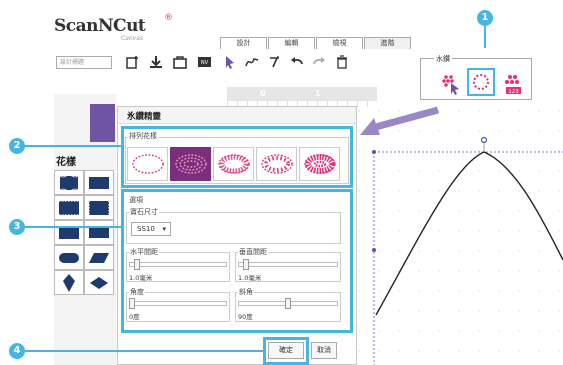  I want to click on slant-value: 90度, so click(245, 317).